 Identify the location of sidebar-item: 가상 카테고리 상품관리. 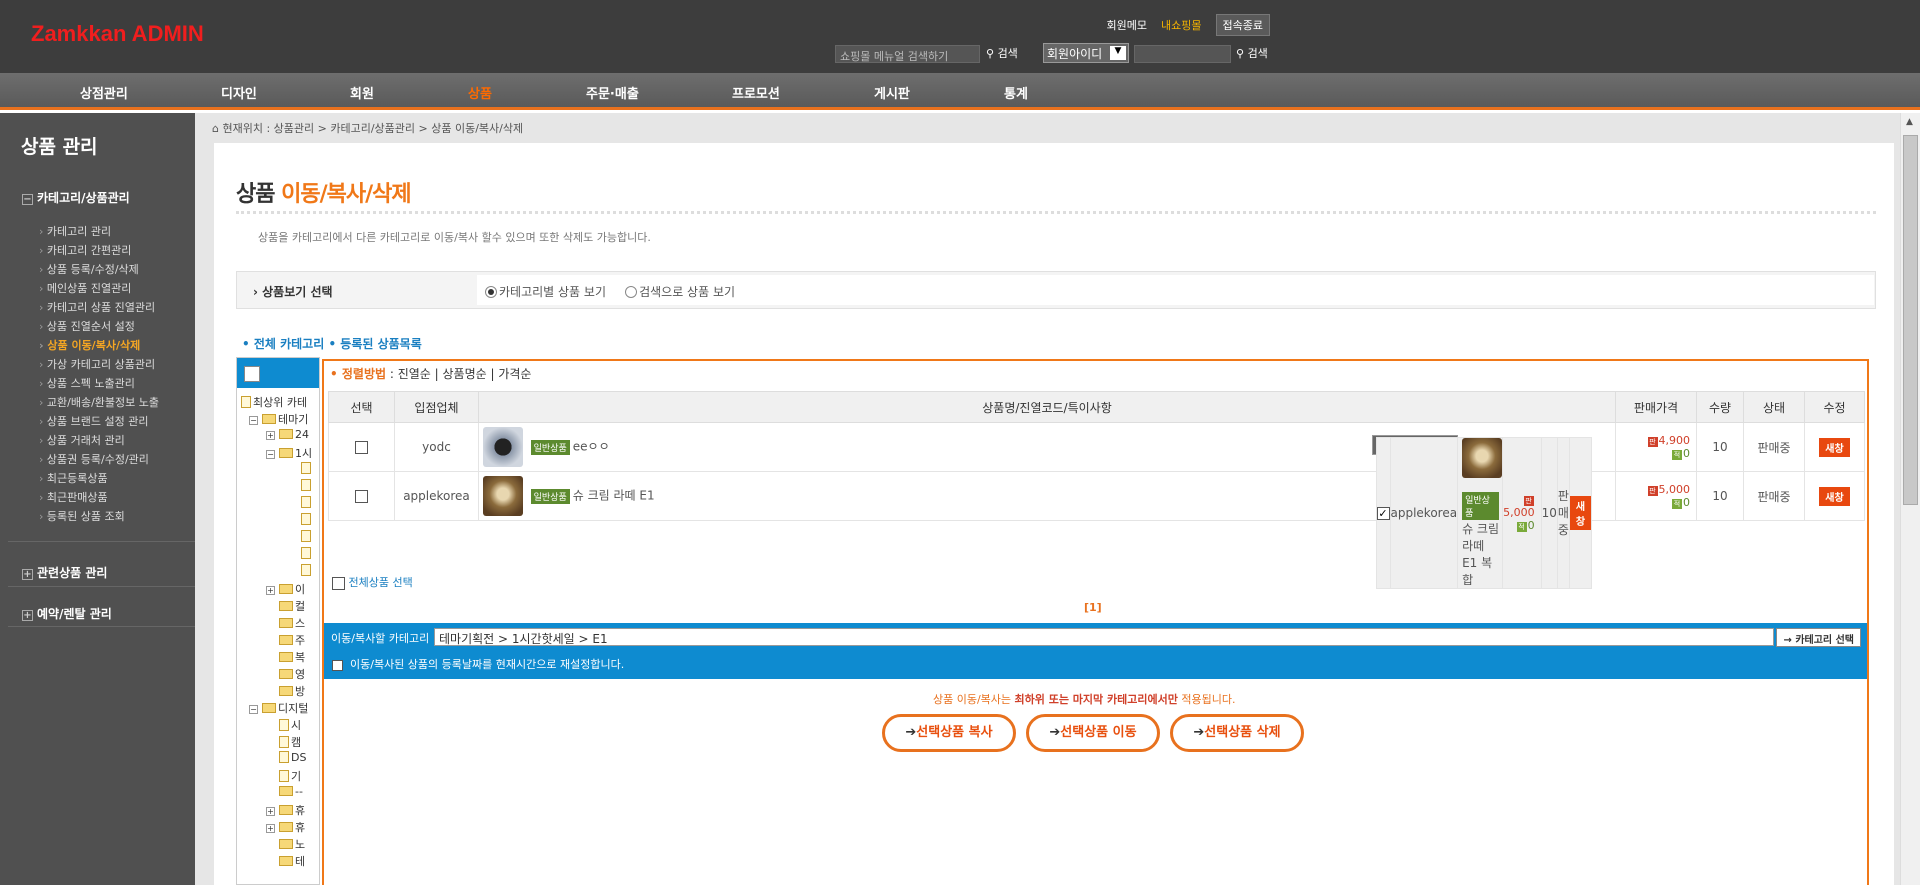
(99, 367).